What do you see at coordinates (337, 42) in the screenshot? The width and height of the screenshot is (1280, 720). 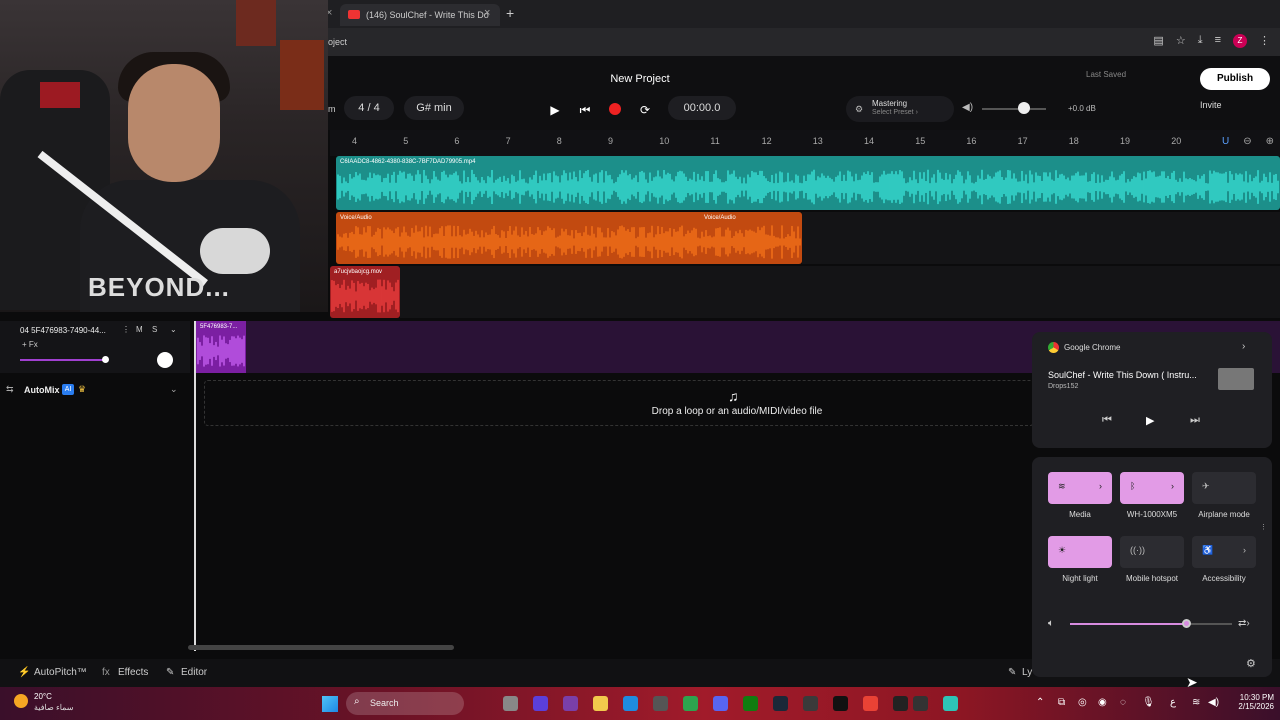 I see `address-text: oject` at bounding box center [337, 42].